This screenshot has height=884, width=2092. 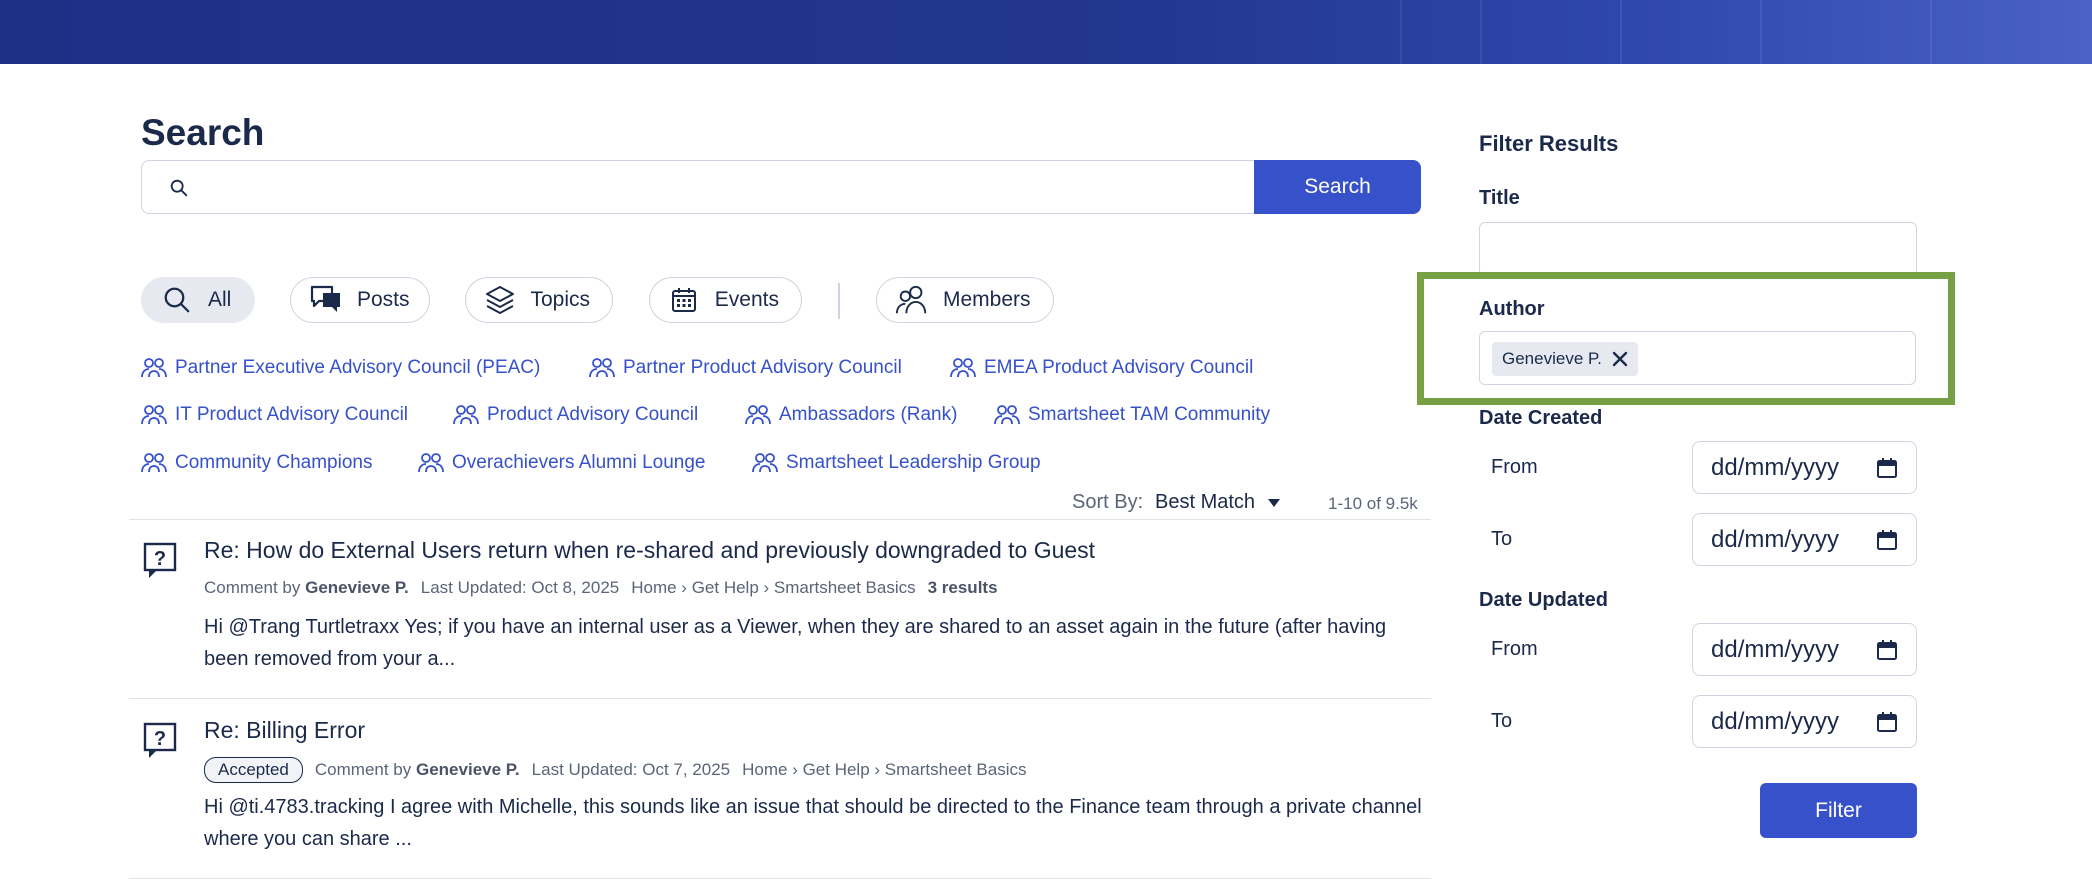 What do you see at coordinates (220, 299) in the screenshot?
I see `filter-chip-label: All` at bounding box center [220, 299].